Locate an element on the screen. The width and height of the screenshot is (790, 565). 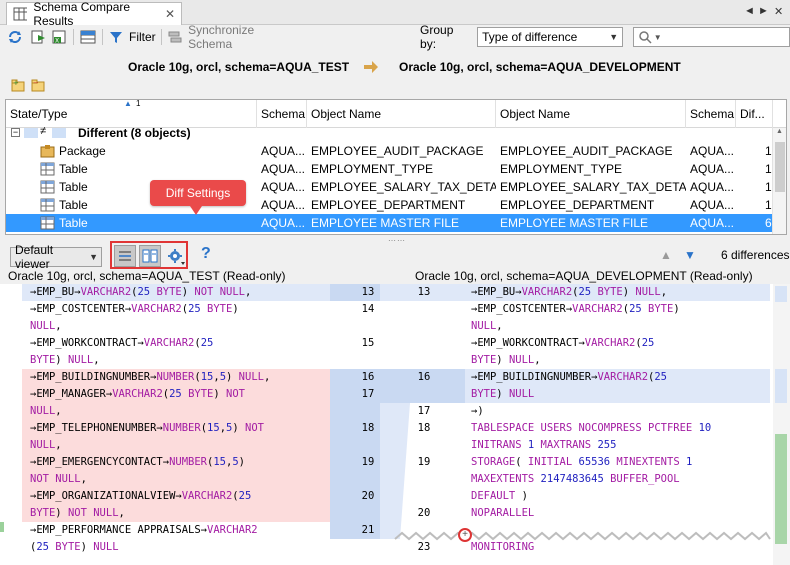
previous-difference-icon: ▲ is located at coordinates (666, 255).